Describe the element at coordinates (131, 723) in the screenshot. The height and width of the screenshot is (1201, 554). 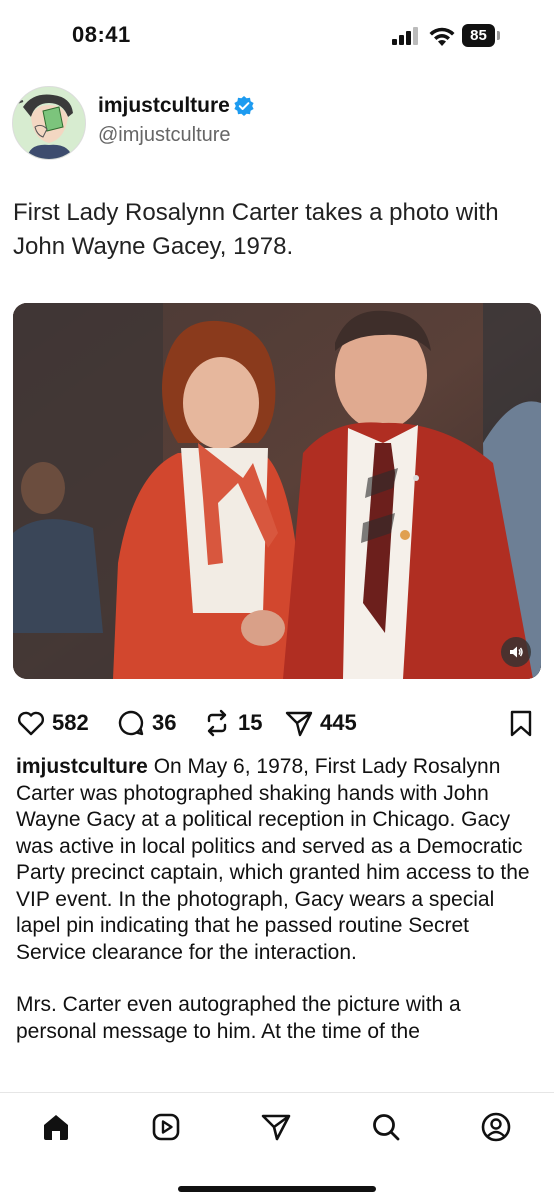
I see `comment-icon` at that location.